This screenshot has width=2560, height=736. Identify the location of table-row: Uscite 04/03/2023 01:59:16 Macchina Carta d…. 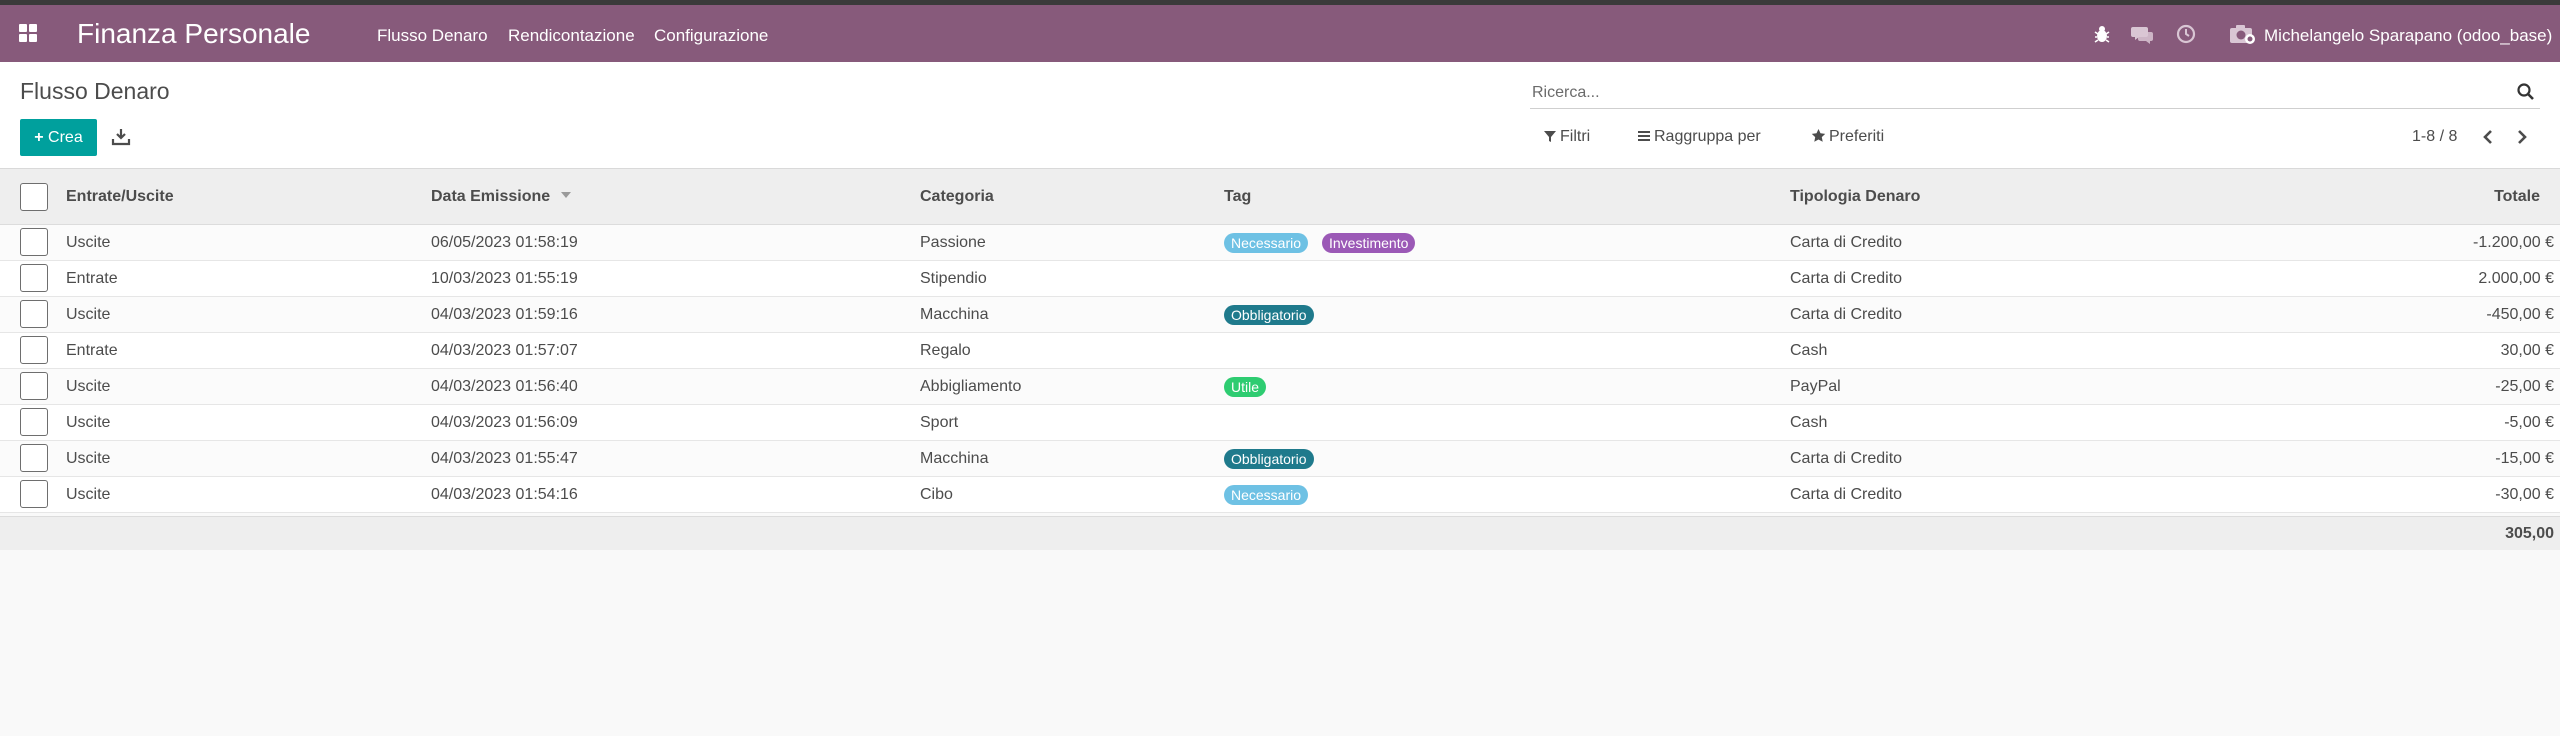
(1280, 315).